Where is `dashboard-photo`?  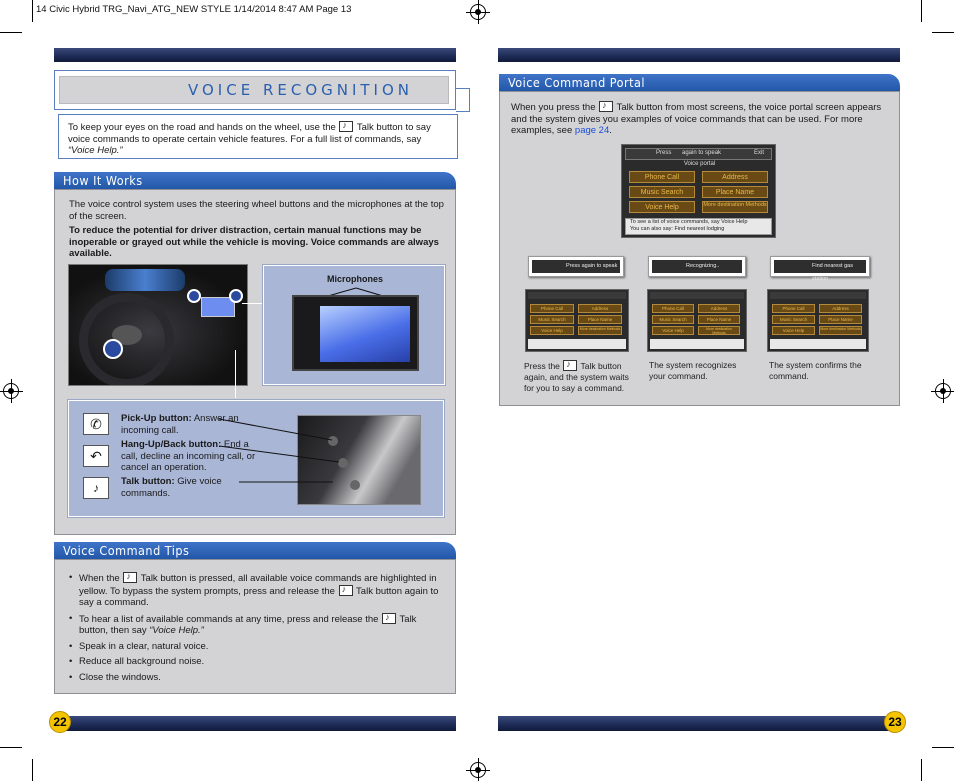
dashboard-photo is located at coordinates (158, 325).